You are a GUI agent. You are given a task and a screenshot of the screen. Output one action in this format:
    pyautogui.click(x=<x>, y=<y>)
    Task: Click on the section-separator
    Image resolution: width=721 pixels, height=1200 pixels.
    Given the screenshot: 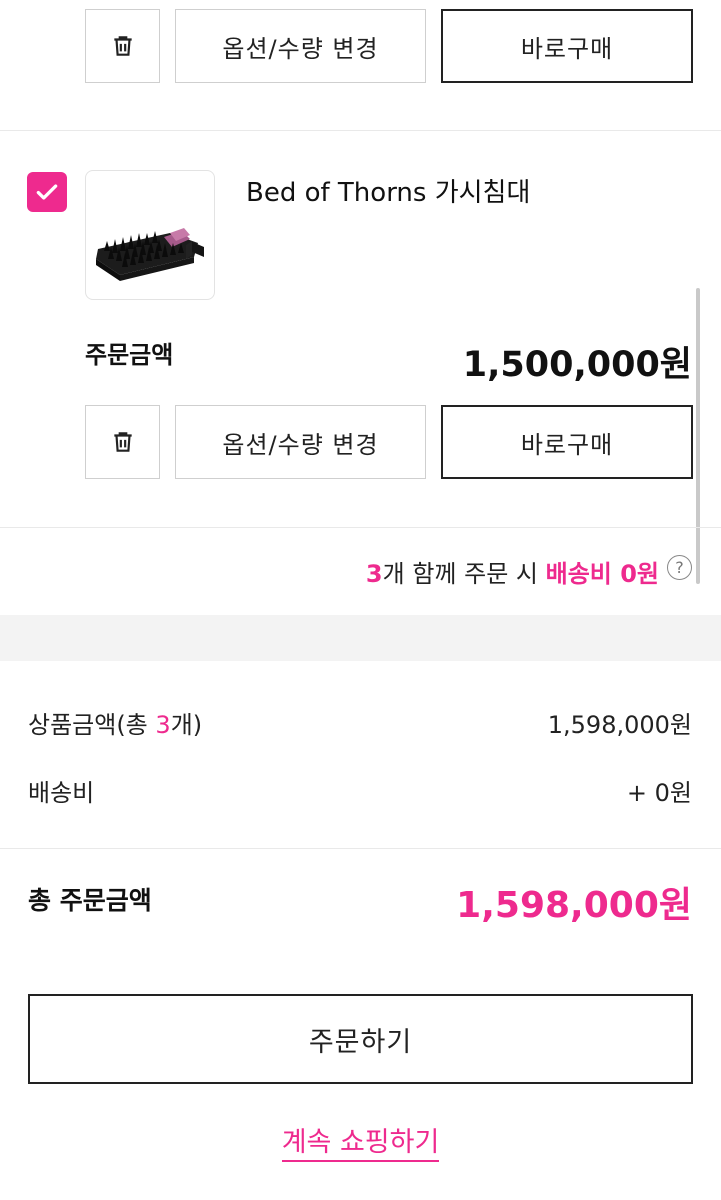 What is the action you would take?
    pyautogui.click(x=360, y=638)
    